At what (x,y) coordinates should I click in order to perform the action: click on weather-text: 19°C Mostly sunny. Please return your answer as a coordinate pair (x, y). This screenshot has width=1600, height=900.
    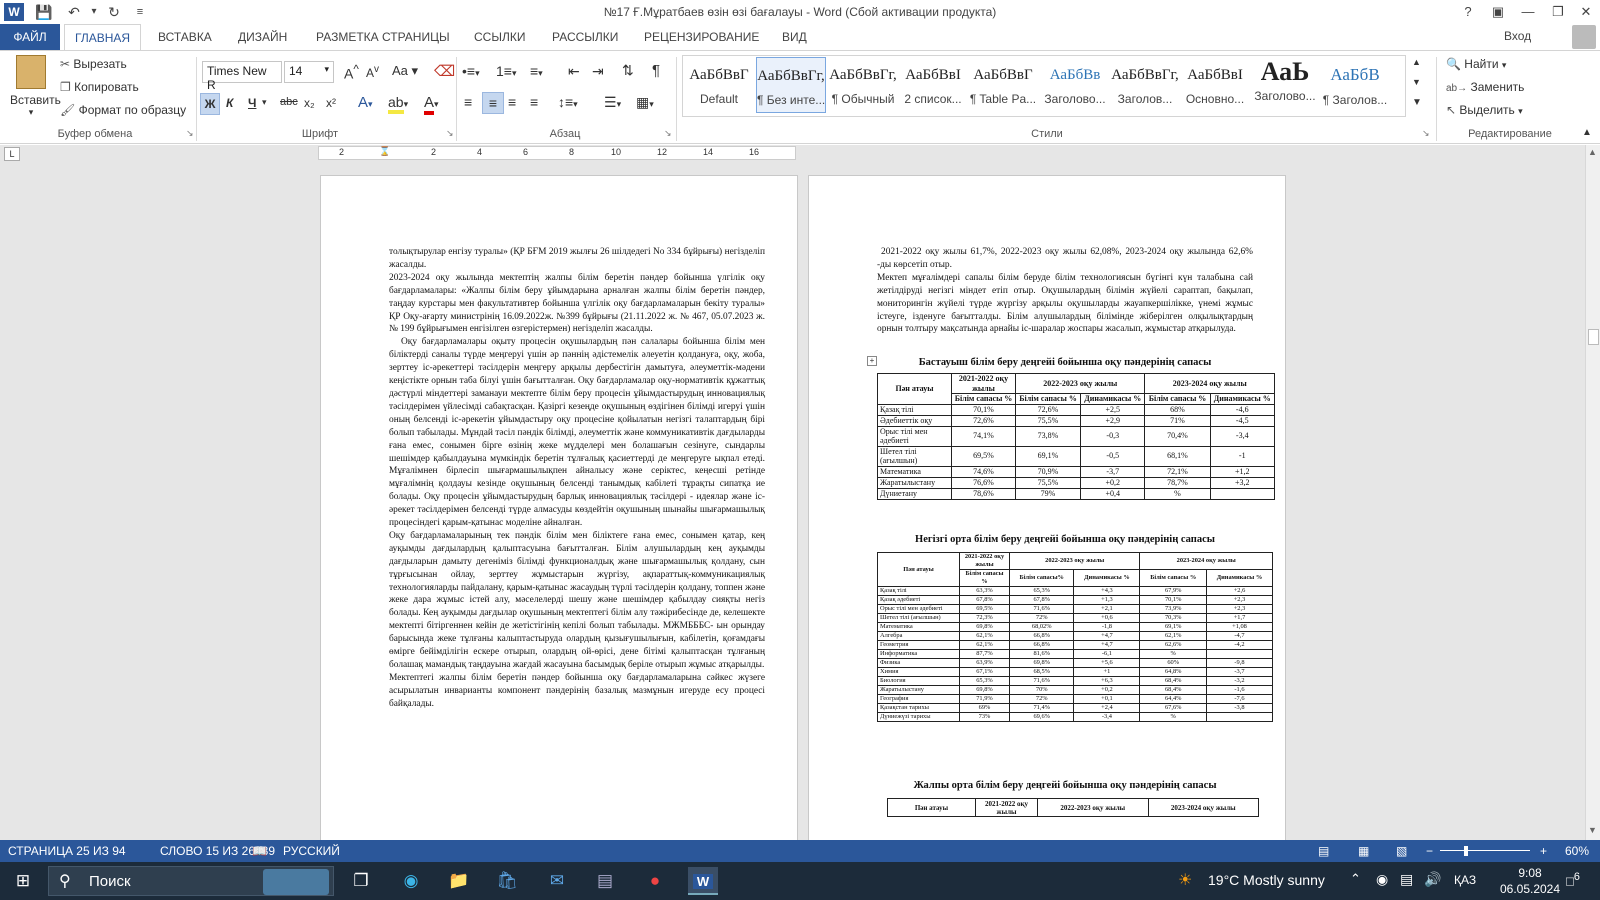
    Looking at the image, I should click on (1266, 880).